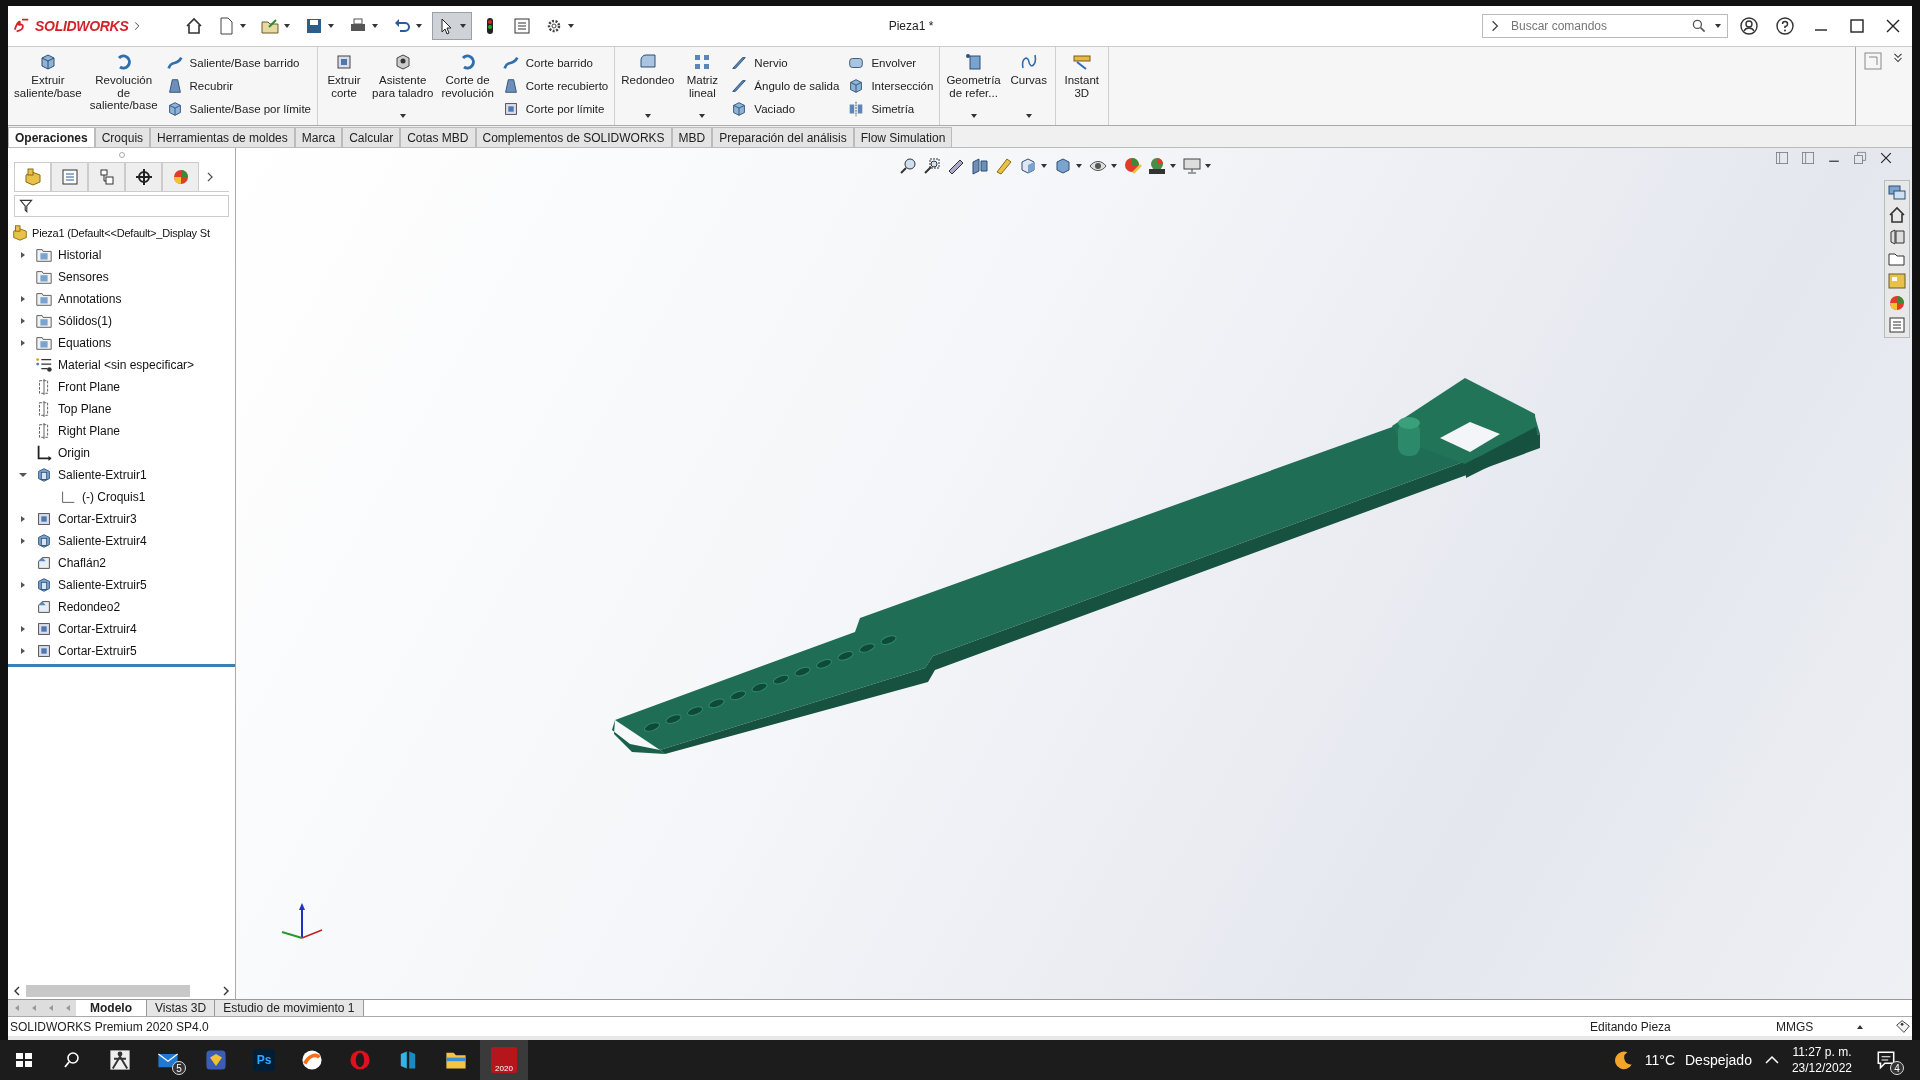  I want to click on appearances-icon, so click(1897, 303).